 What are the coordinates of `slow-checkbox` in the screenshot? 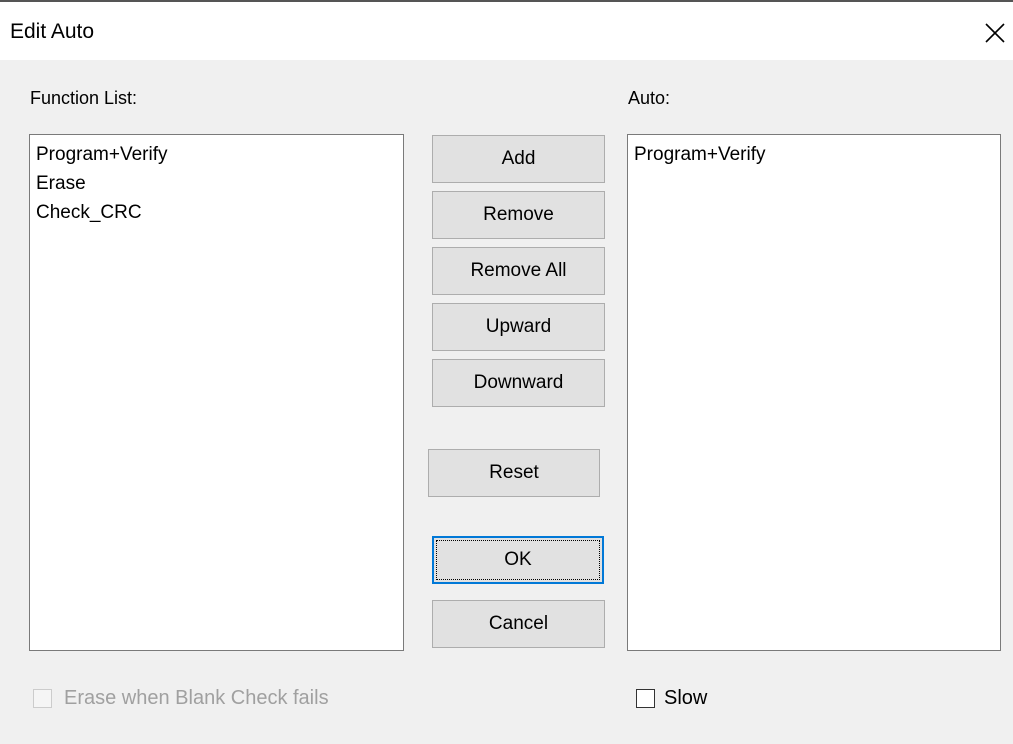 It's located at (645, 698).